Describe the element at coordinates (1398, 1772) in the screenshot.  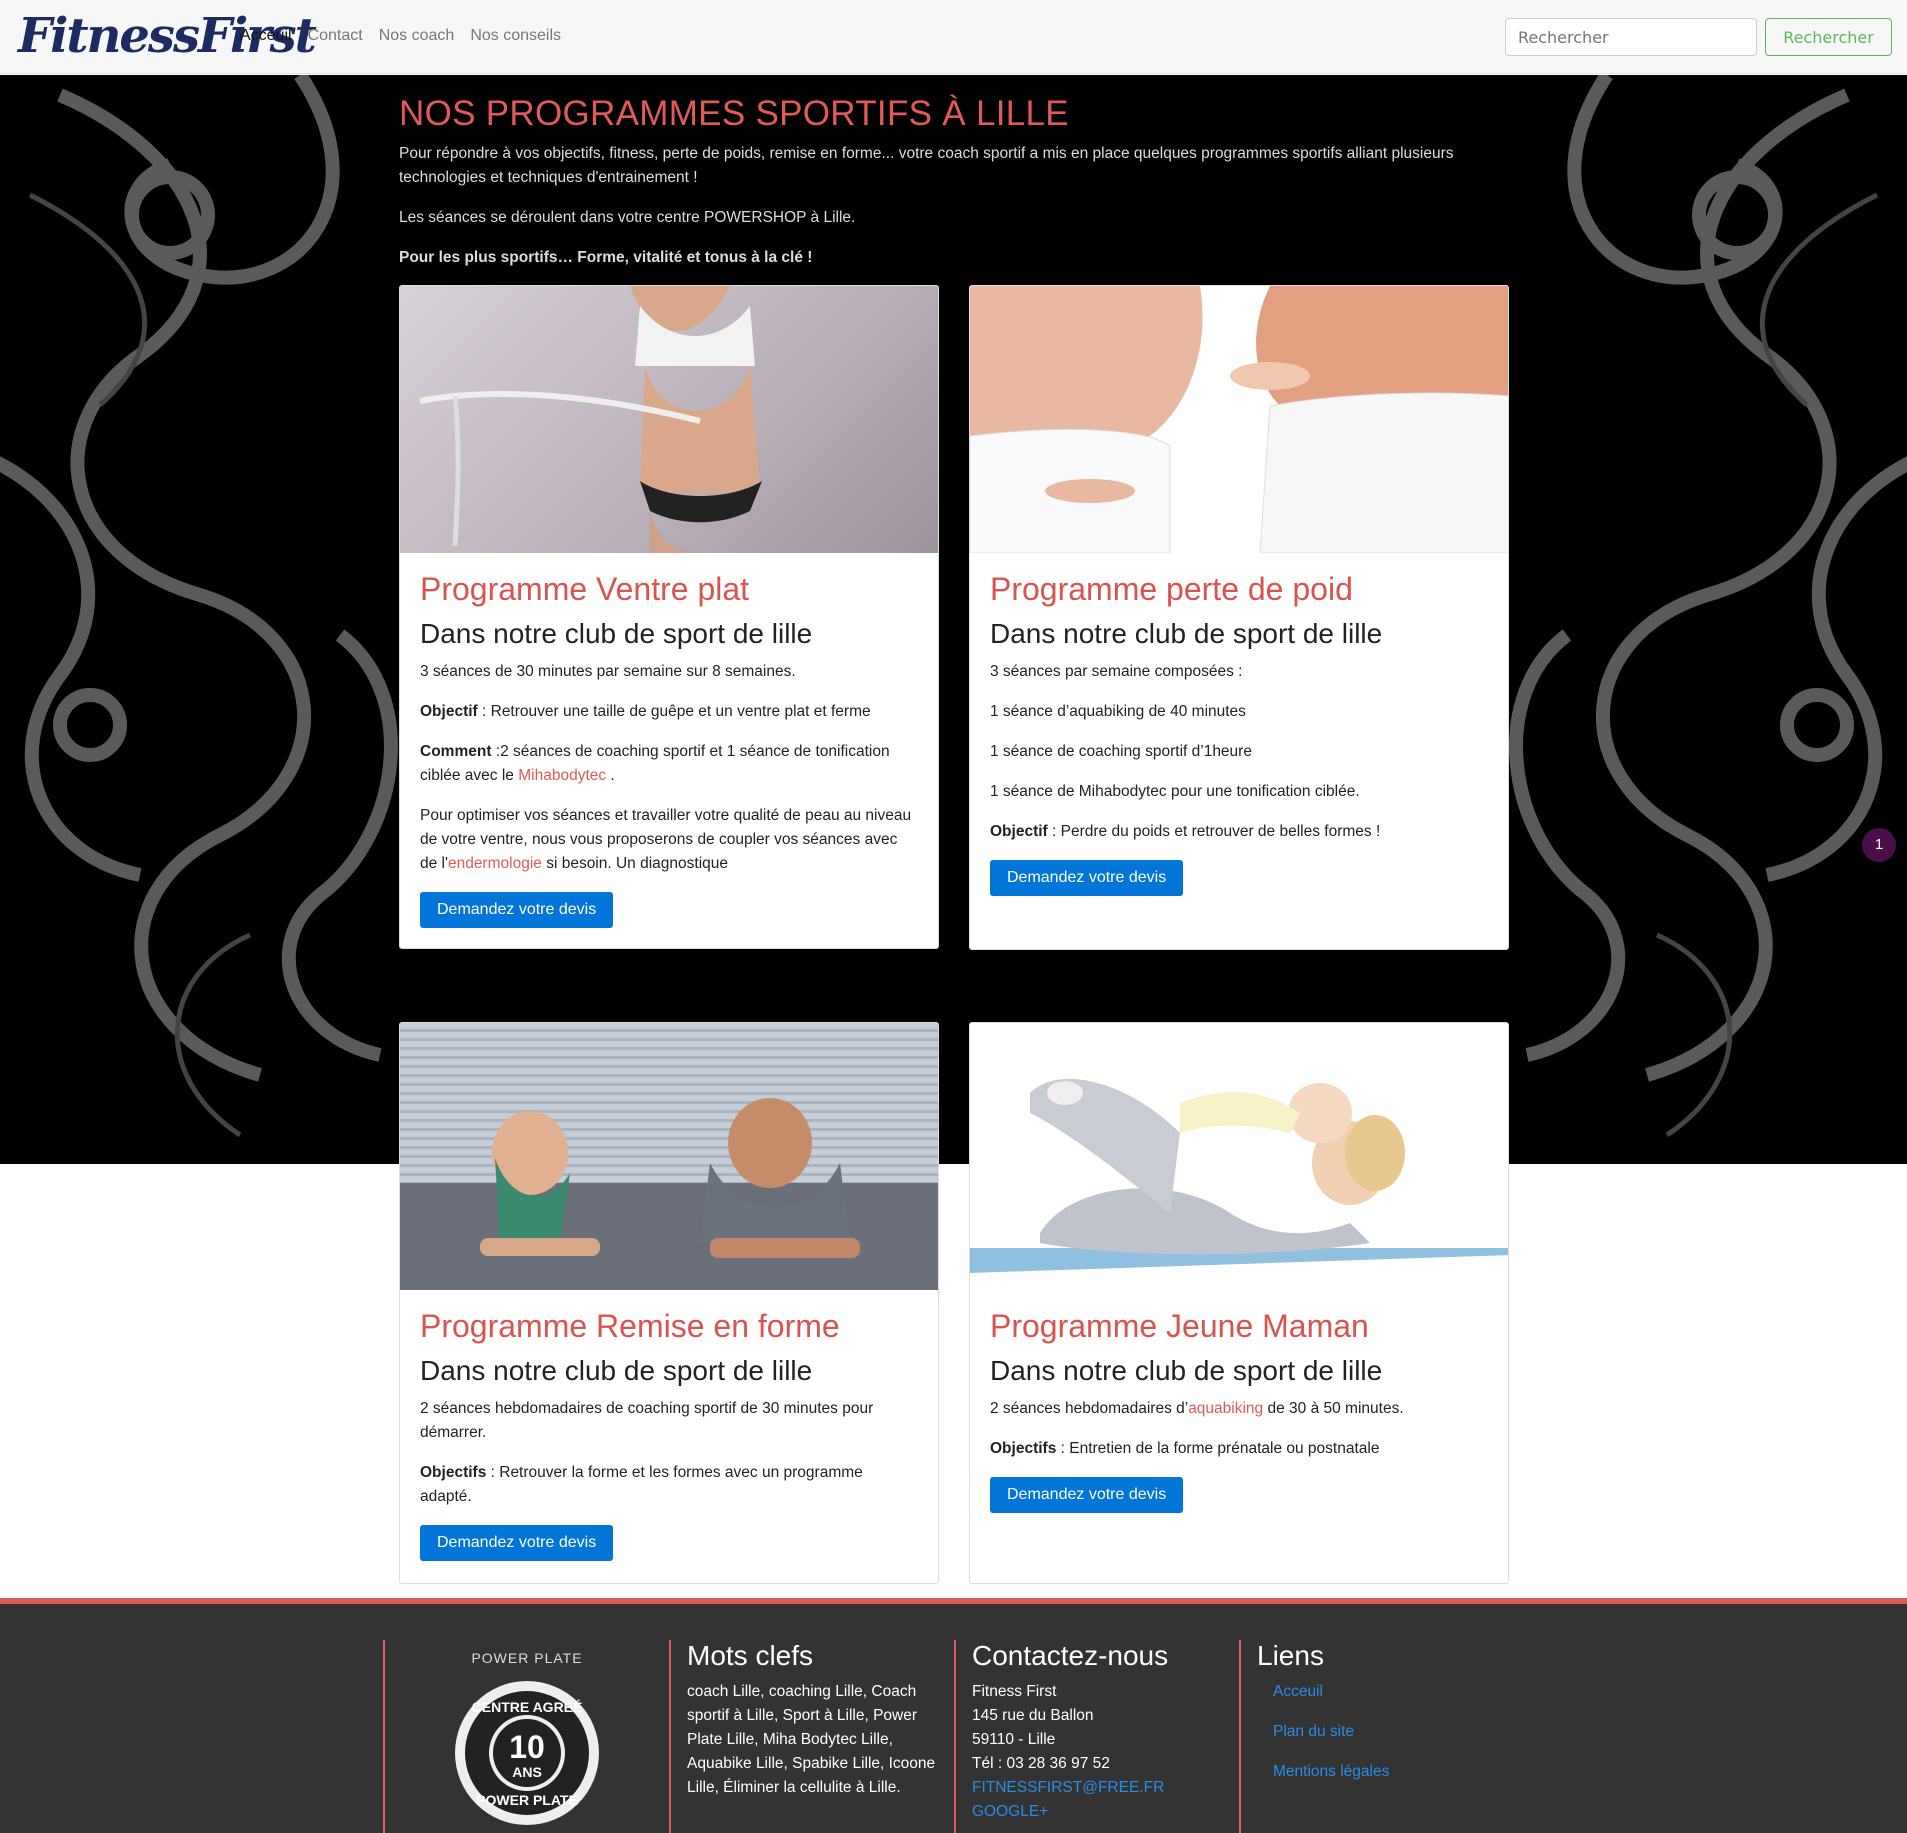
I see `footer-link-mentions-legales: Mentions légales` at that location.